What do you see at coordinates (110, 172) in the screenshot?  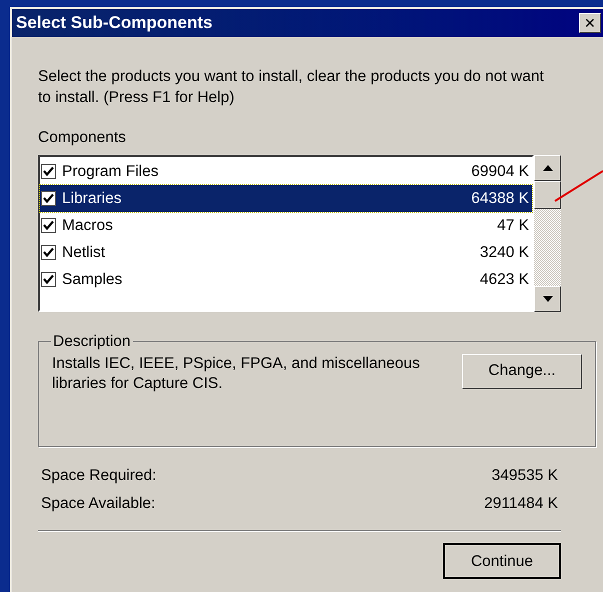 I see `component-name: Program Files` at bounding box center [110, 172].